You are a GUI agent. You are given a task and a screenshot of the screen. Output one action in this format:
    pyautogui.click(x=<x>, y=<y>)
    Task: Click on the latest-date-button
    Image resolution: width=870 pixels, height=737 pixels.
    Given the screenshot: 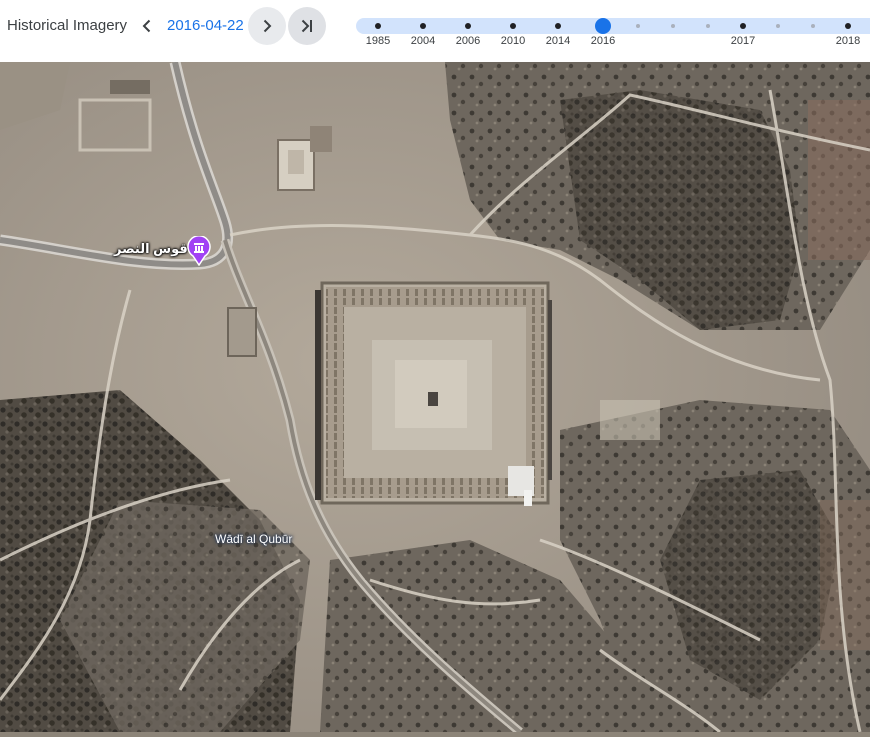 What is the action you would take?
    pyautogui.click(x=307, y=26)
    